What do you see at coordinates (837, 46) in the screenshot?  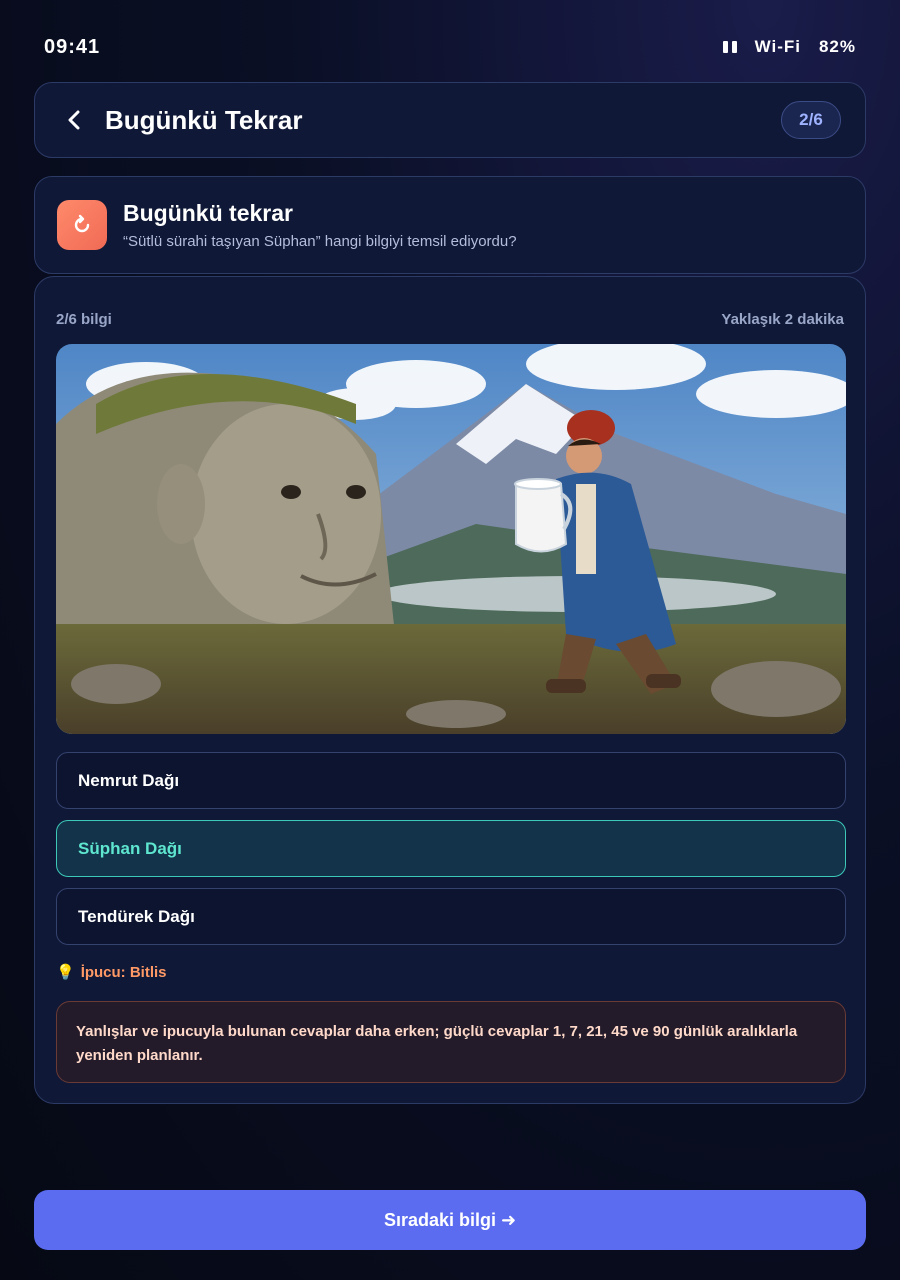 I see `battery-label: 82%` at bounding box center [837, 46].